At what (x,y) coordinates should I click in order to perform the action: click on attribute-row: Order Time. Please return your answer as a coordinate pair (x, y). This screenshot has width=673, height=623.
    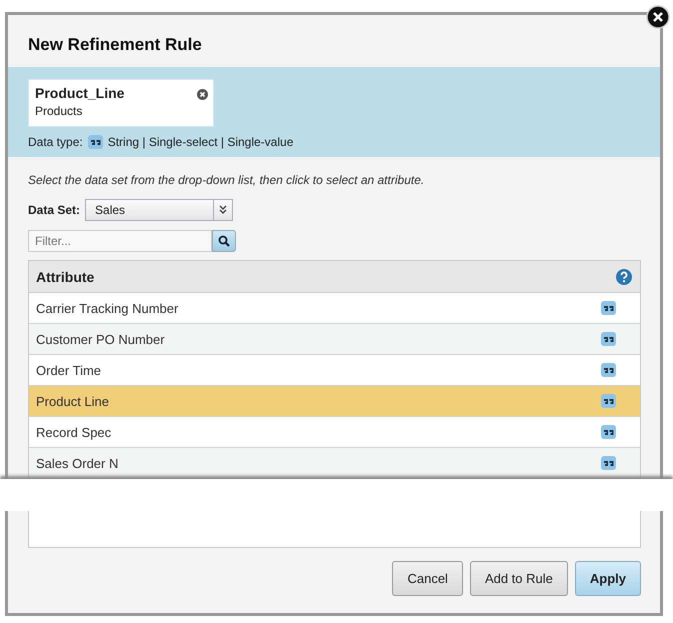
    Looking at the image, I should click on (334, 370).